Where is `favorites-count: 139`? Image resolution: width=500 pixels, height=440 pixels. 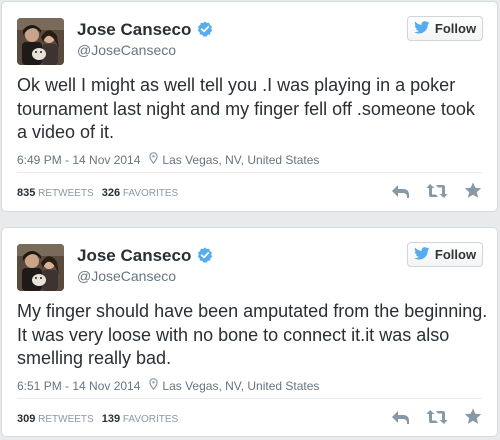 favorites-count: 139 is located at coordinates (111, 419).